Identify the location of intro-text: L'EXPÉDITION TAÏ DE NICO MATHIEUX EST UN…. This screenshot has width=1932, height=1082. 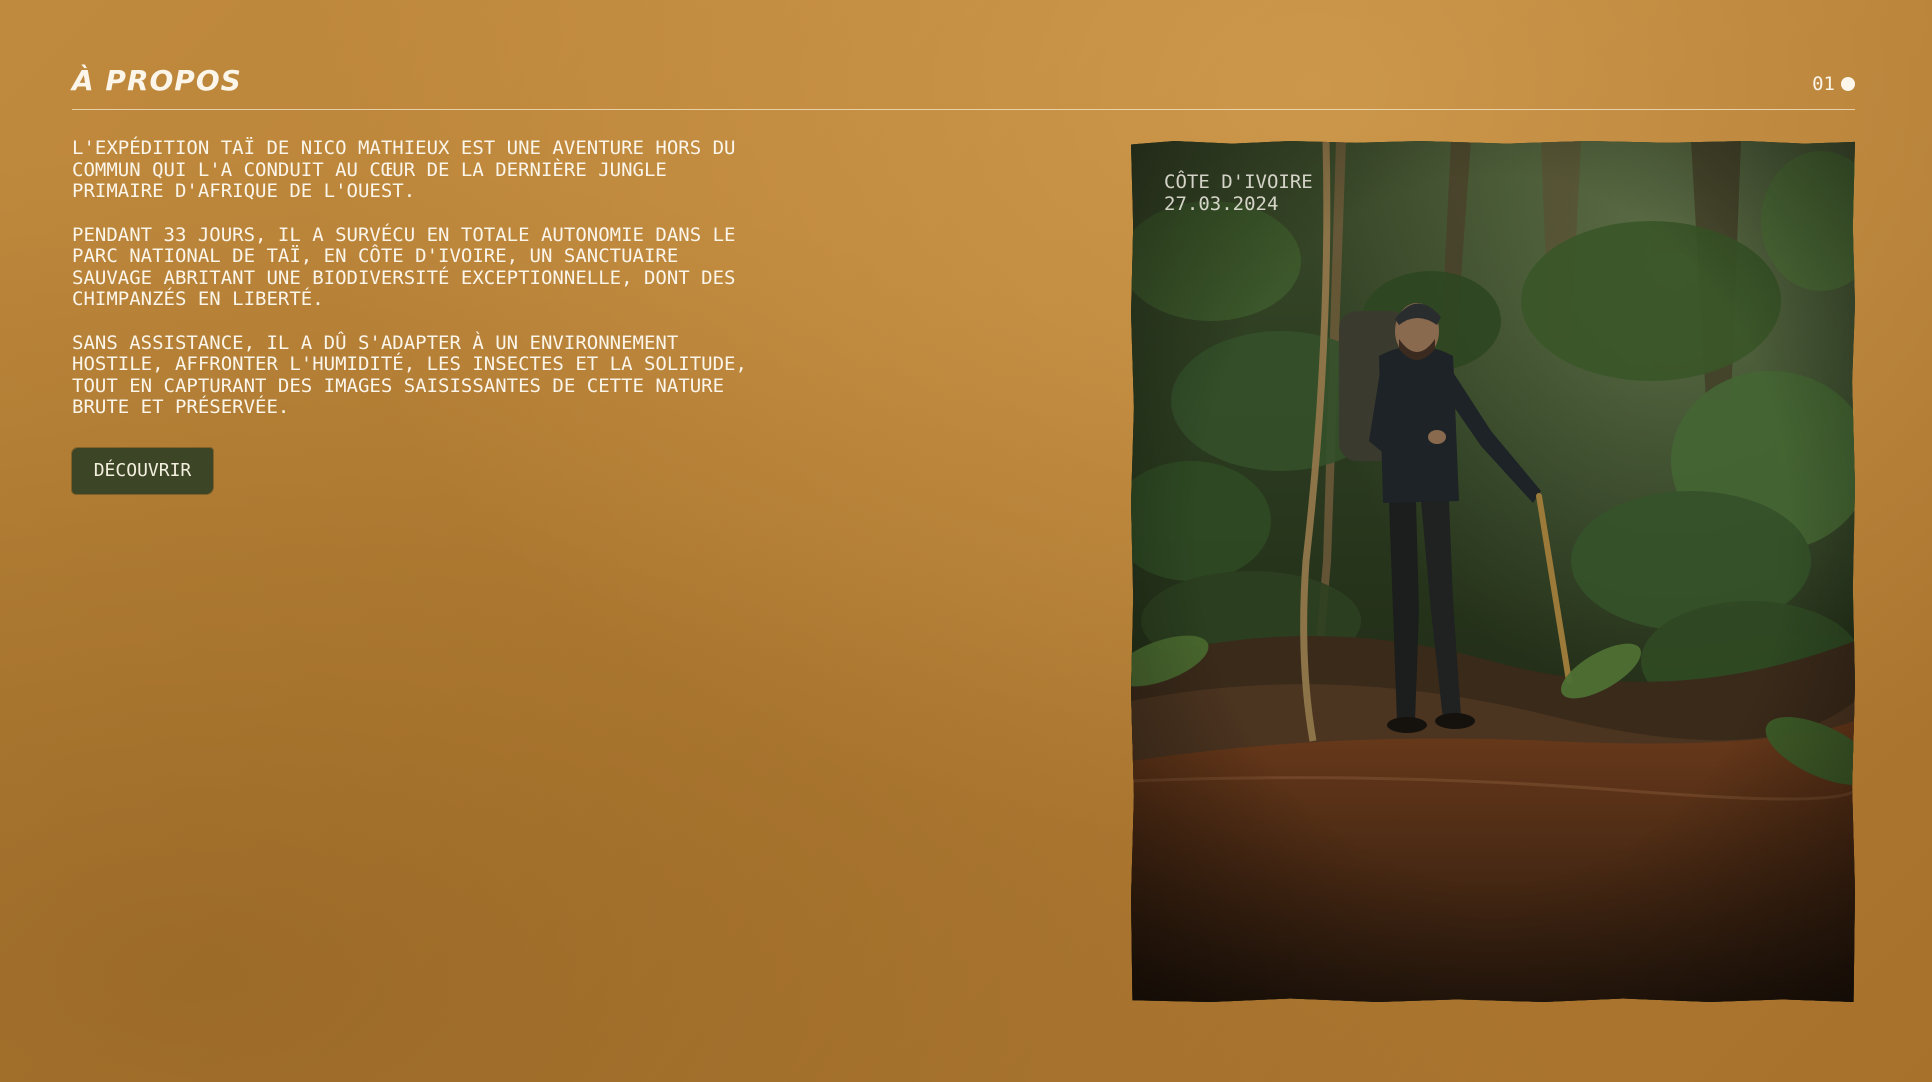
(437, 289).